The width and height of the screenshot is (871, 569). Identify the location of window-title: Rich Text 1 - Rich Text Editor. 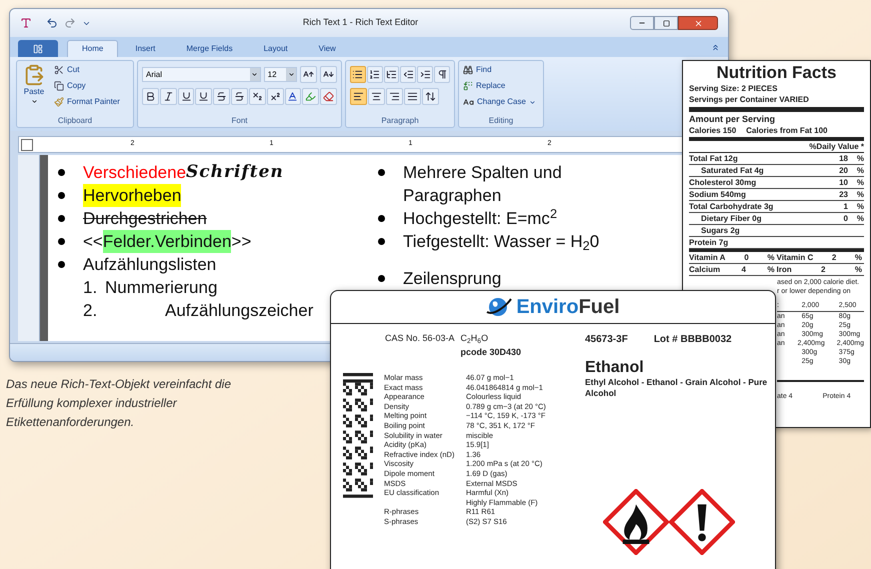
(360, 23).